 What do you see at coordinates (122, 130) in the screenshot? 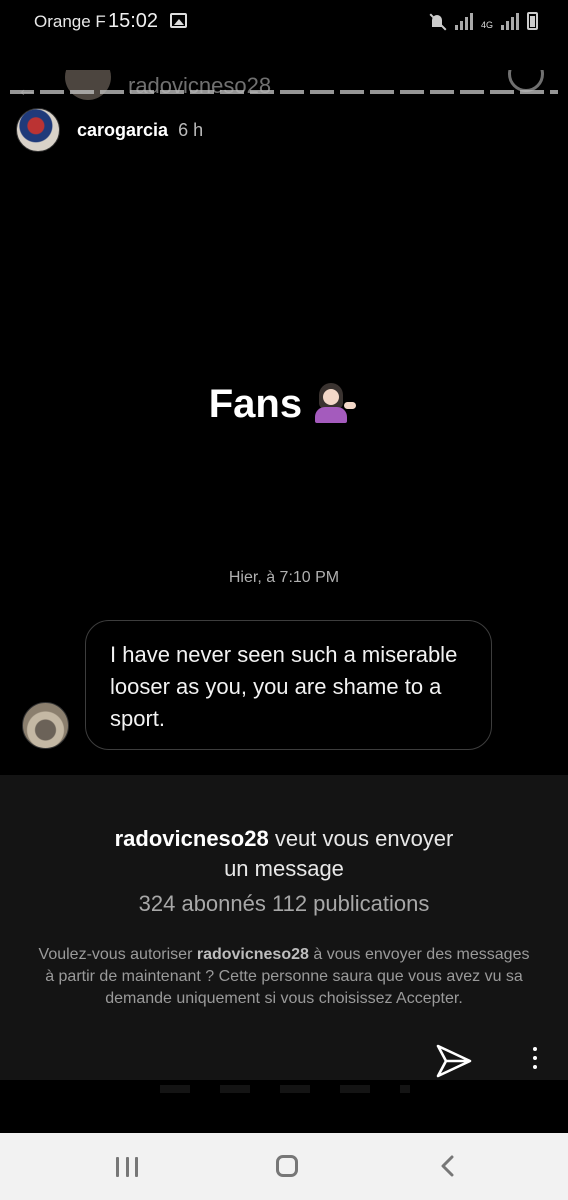
I see `story-username: carogarcia` at bounding box center [122, 130].